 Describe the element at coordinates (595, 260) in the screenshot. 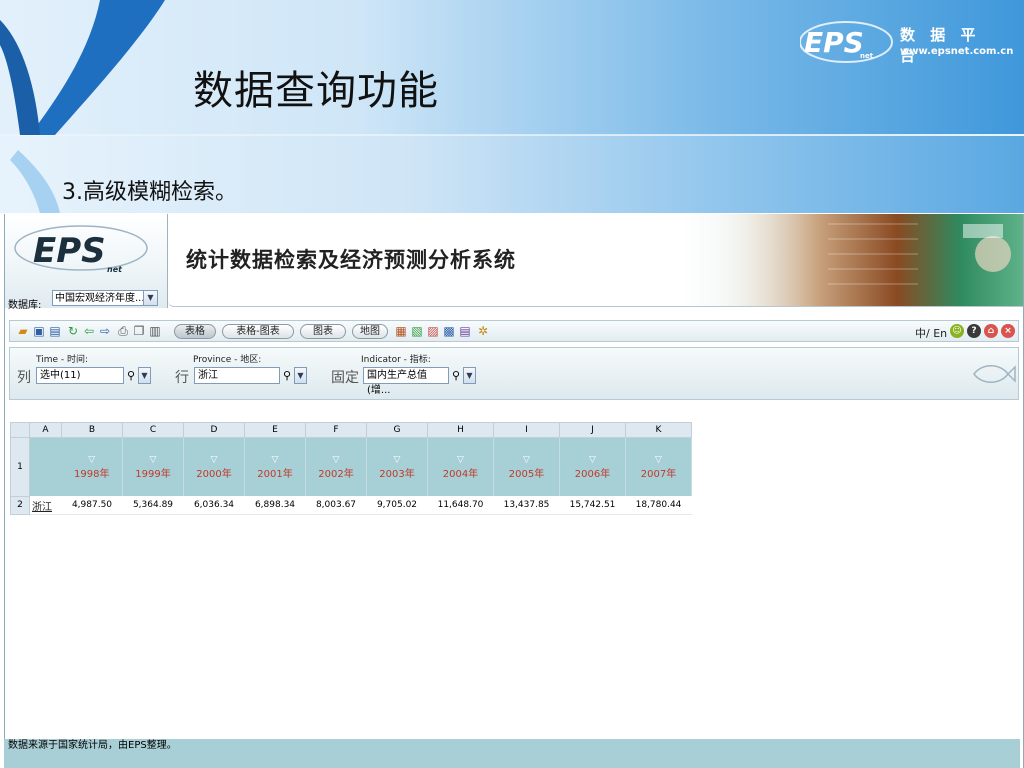

I see `banner-title-area: 统计数据检索及经济预测分析系统` at that location.